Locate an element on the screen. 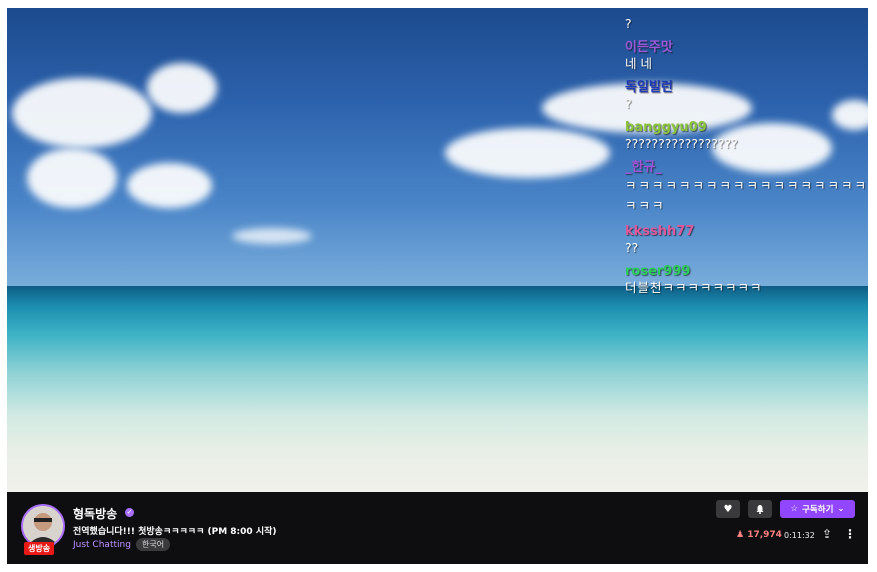 This screenshot has width=877, height=572. more-vertical-icon: ⋮ is located at coordinates (850, 534).